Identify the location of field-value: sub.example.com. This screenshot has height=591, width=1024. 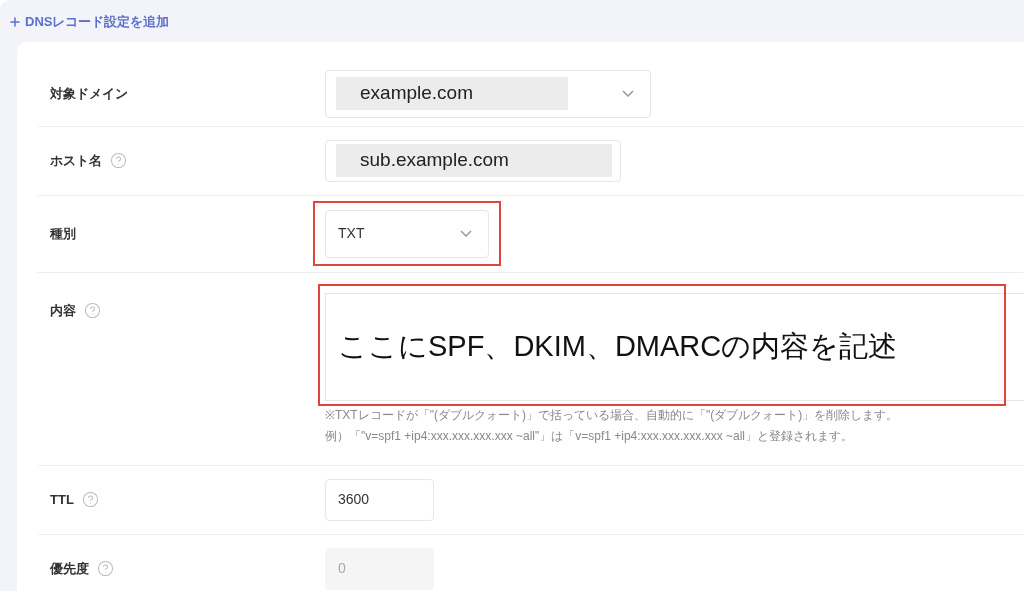
(474, 160).